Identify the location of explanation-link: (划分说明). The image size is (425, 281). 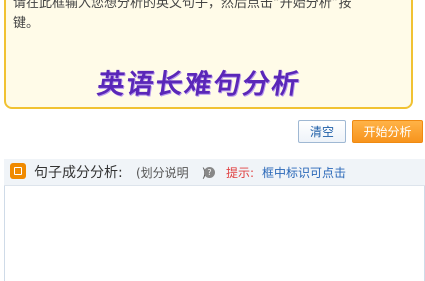
(171, 172).